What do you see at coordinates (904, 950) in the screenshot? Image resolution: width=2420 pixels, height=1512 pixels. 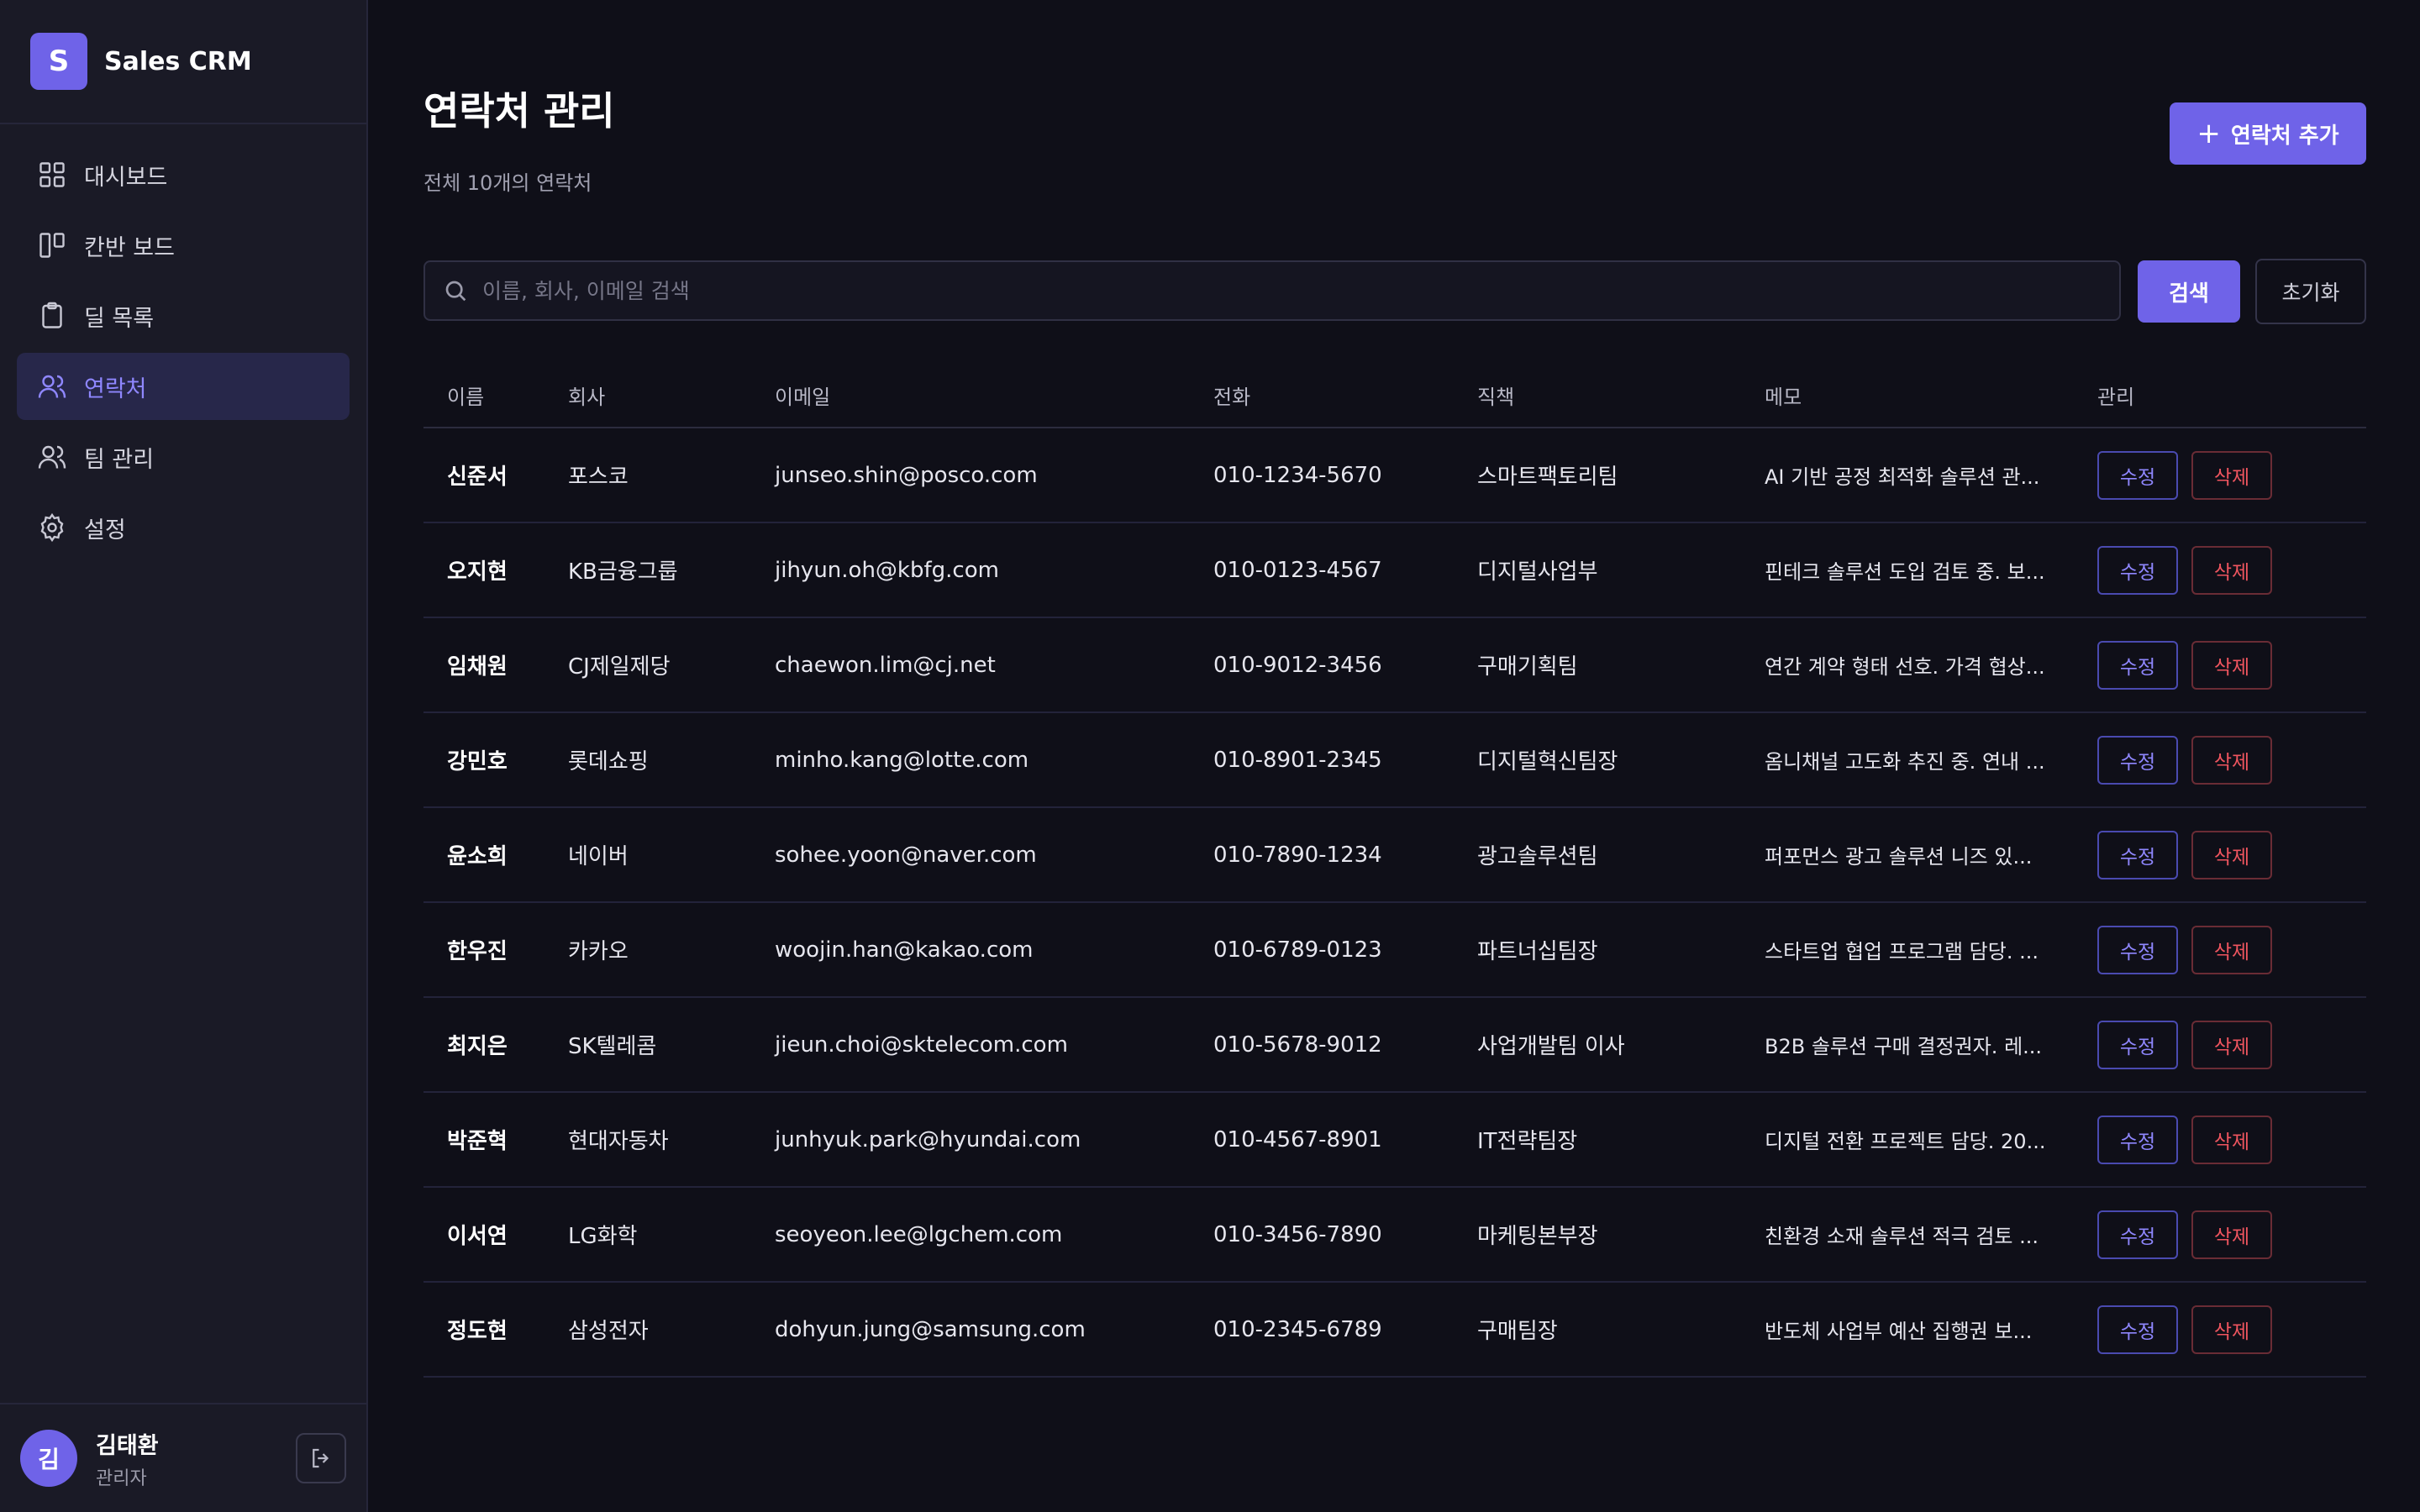 I see `contact-email: woojin.han@kakao.com` at bounding box center [904, 950].